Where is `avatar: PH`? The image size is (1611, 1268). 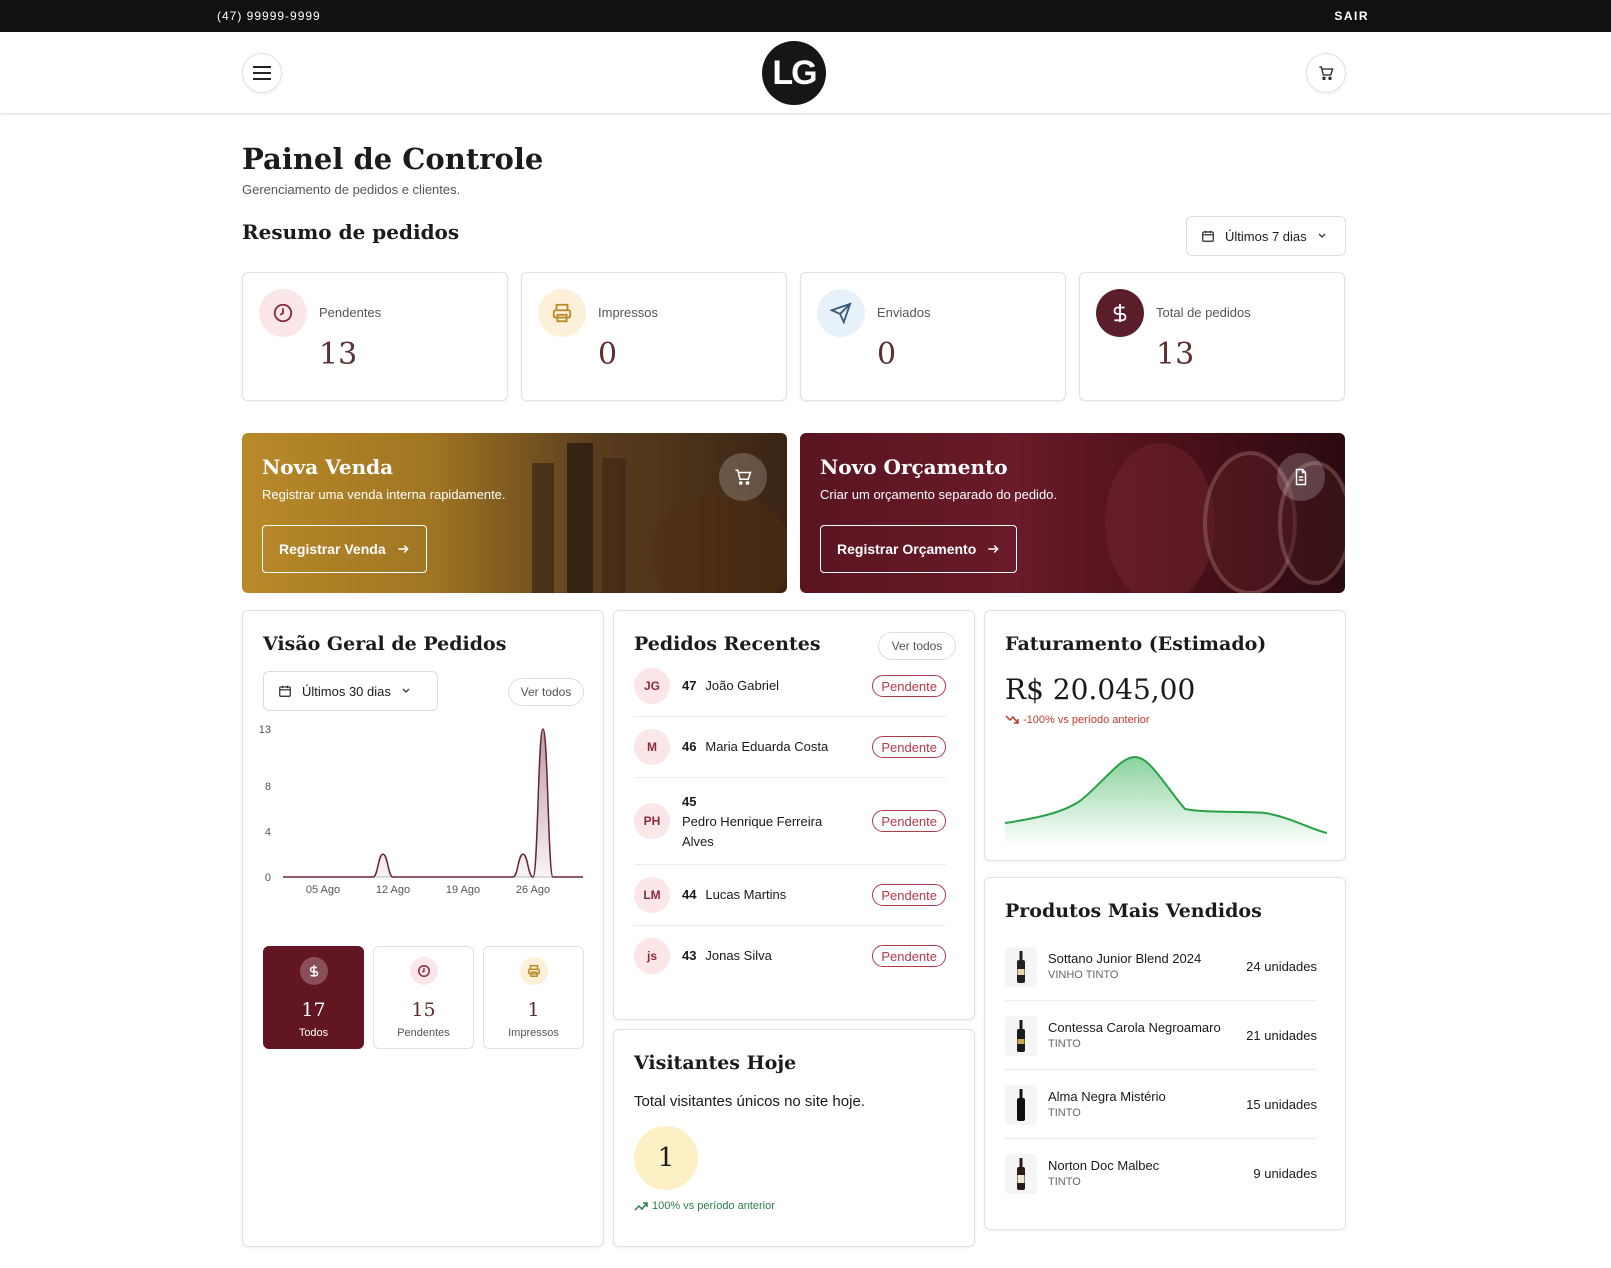
avatar: PH is located at coordinates (652, 821).